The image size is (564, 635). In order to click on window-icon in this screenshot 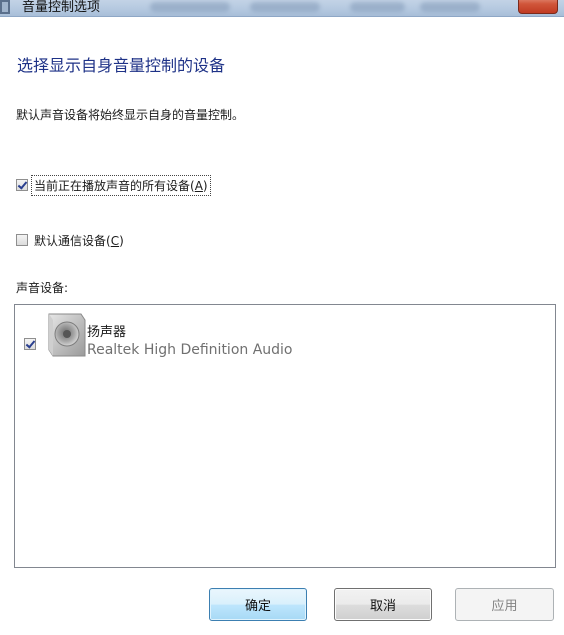, I will do `click(5, 7)`.